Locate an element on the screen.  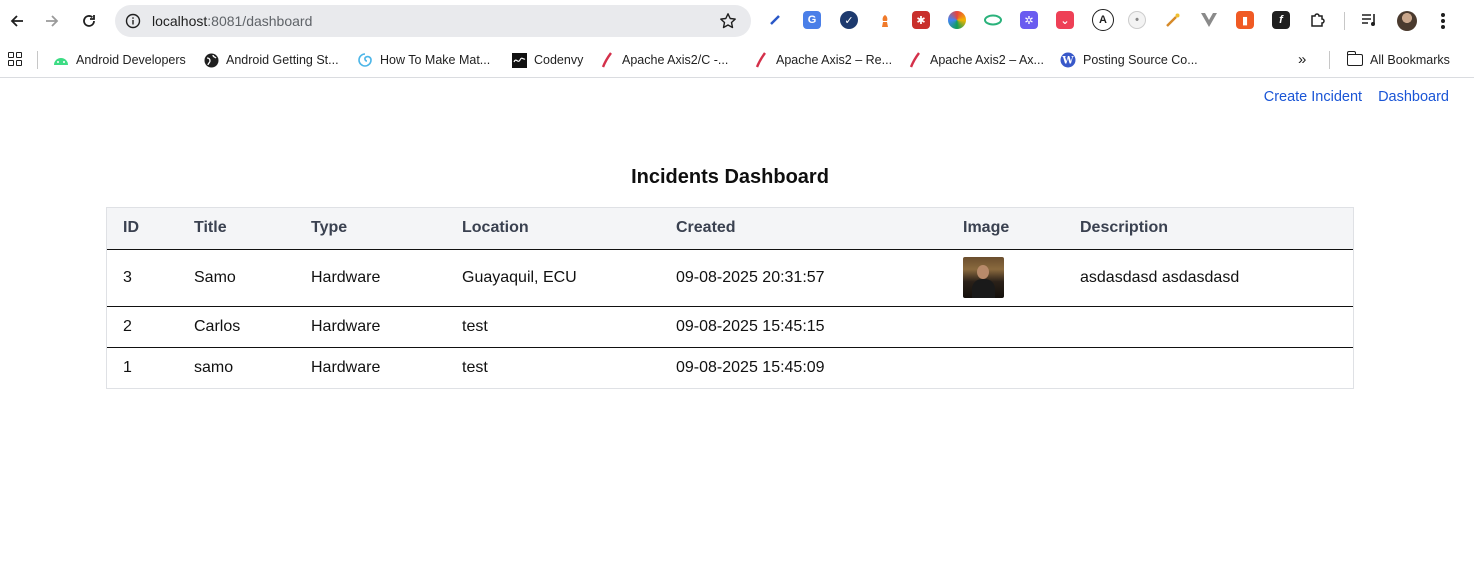
cell-title: samo is located at coordinates (214, 367).